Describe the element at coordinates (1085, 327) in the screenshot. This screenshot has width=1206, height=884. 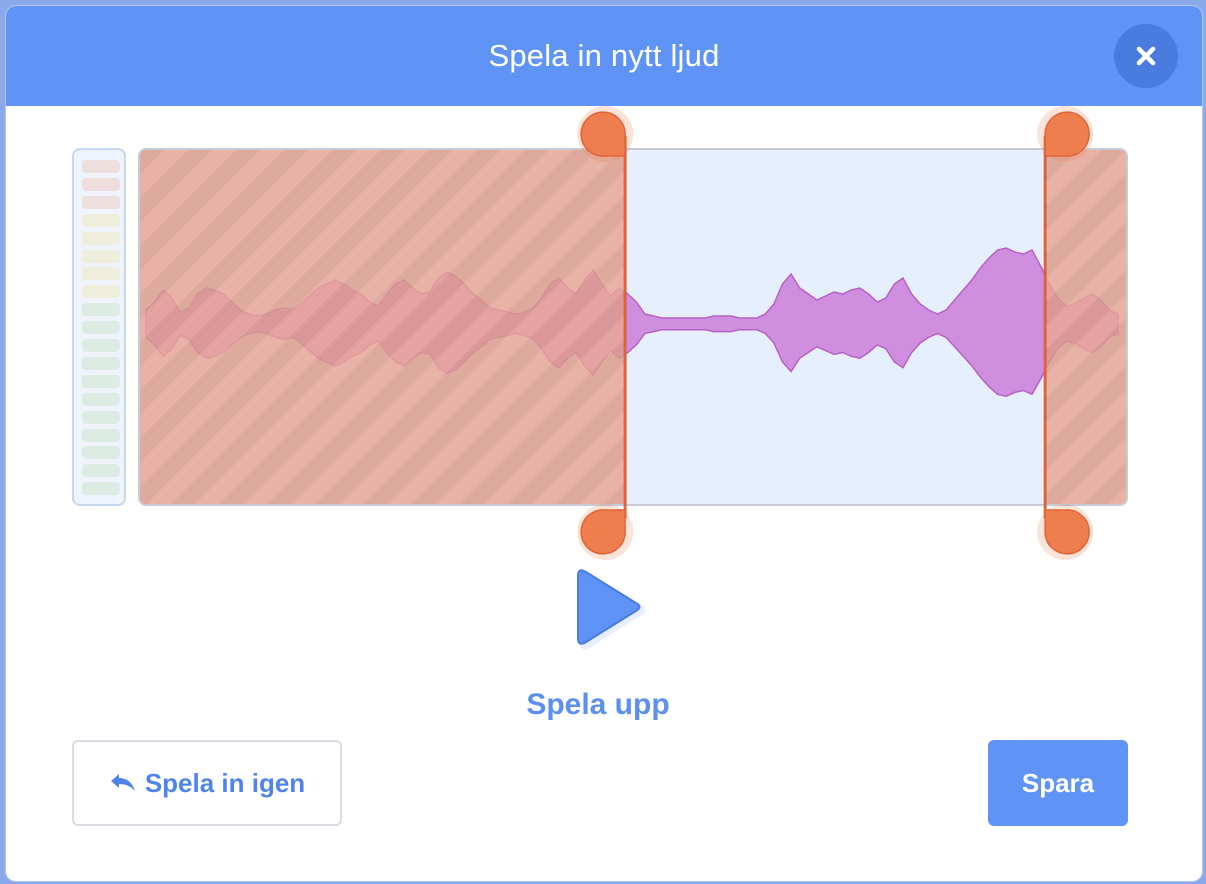
I see `trimmed-region-right` at that location.